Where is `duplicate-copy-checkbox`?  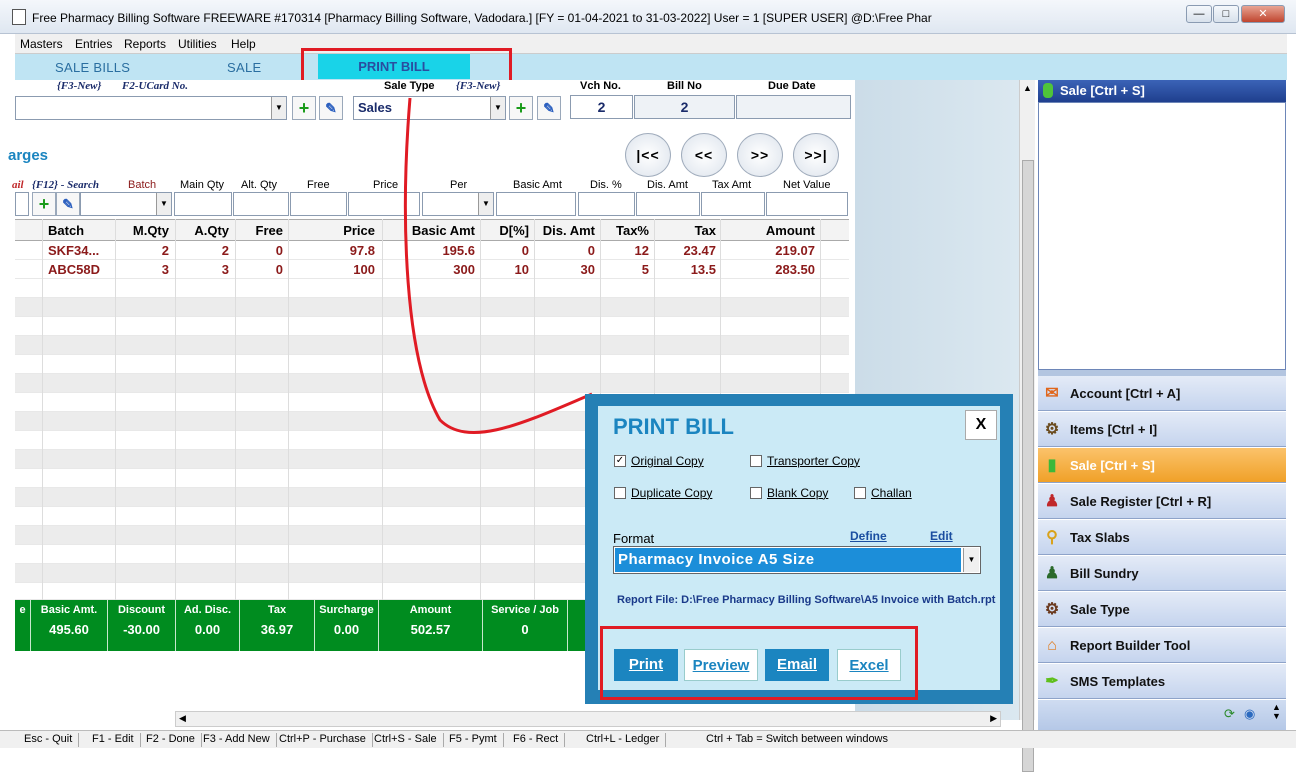
duplicate-copy-checkbox is located at coordinates (620, 493).